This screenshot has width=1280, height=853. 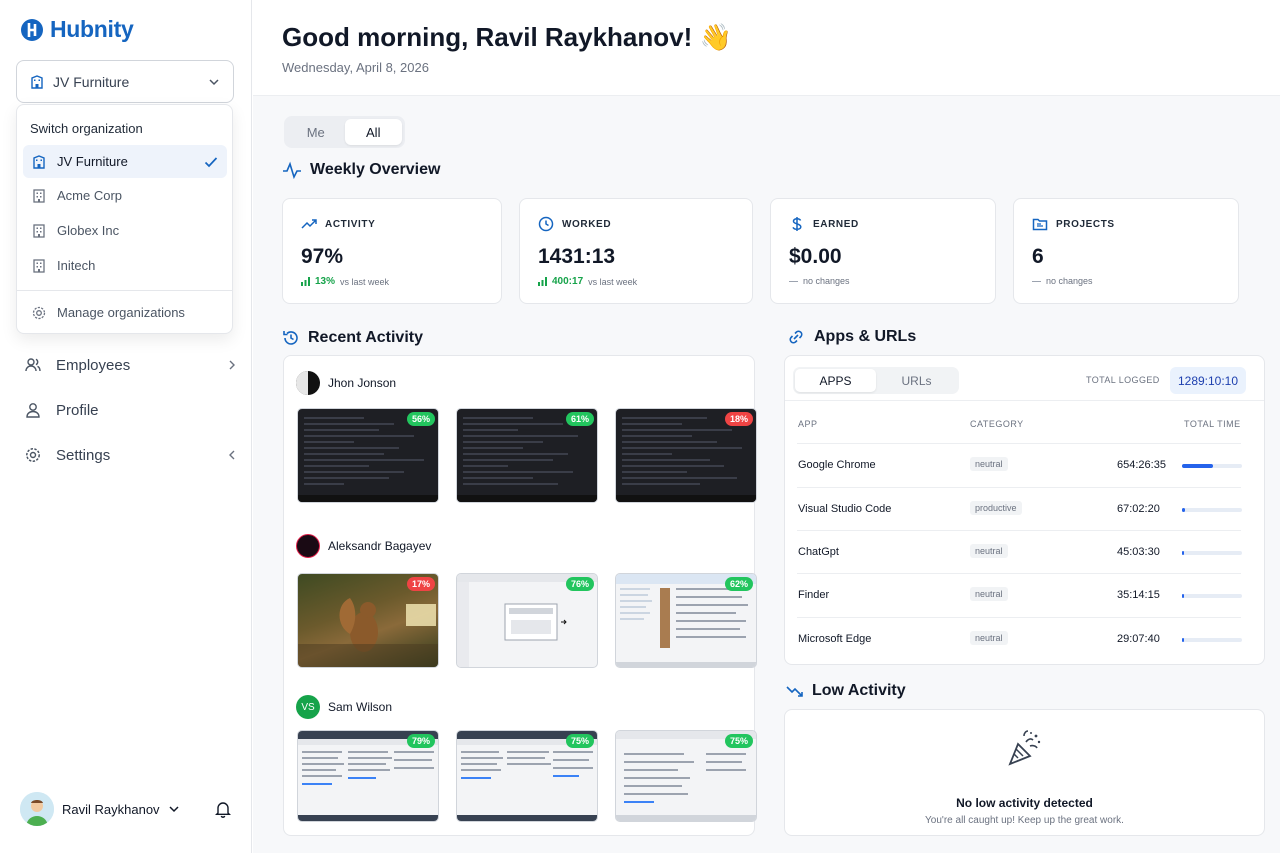 What do you see at coordinates (125, 195) in the screenshot?
I see `org-option-acme-corp: Acme Corp` at bounding box center [125, 195].